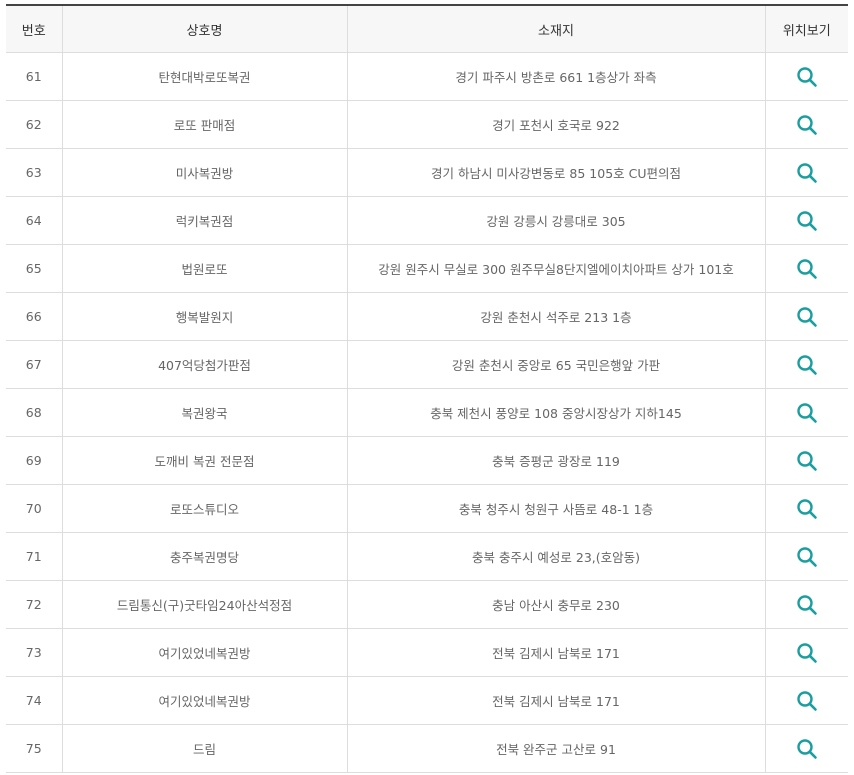  I want to click on header-address: 소재지, so click(556, 29).